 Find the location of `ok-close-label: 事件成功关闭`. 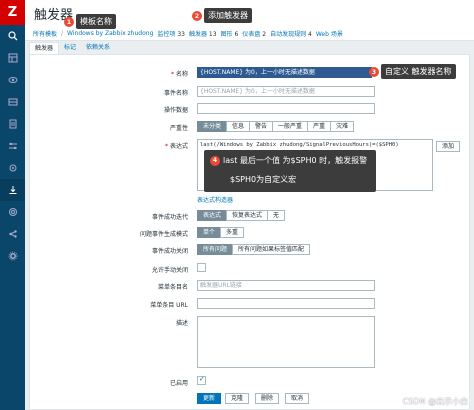

ok-close-label: 事件成功关闭 is located at coordinates (169, 251).